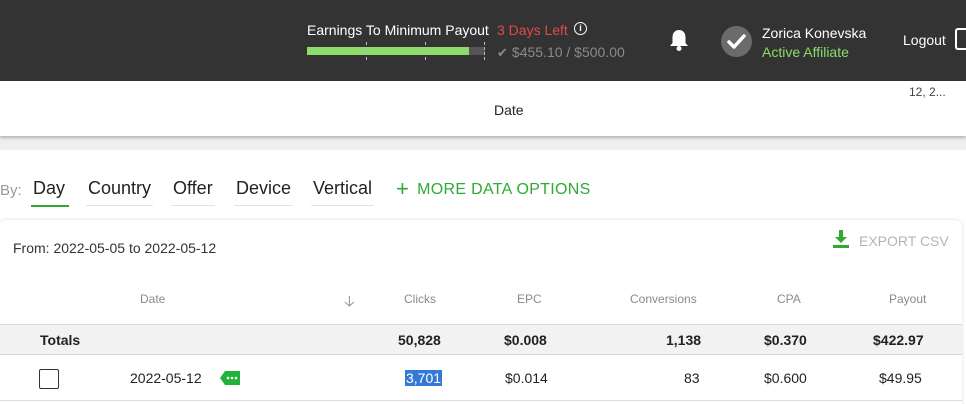 The image size is (966, 404). I want to click on column-header-epc: EPC, so click(529, 299).